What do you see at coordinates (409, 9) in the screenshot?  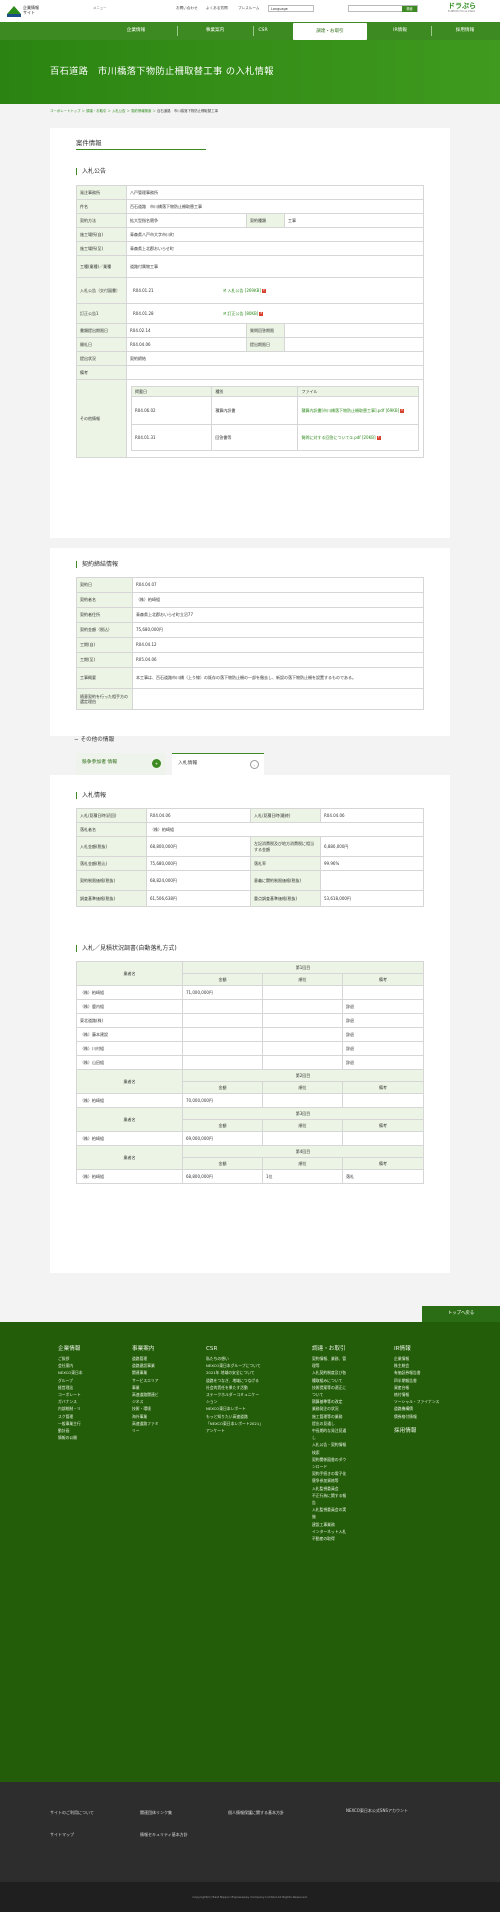 I see `search-button: 検索` at bounding box center [409, 9].